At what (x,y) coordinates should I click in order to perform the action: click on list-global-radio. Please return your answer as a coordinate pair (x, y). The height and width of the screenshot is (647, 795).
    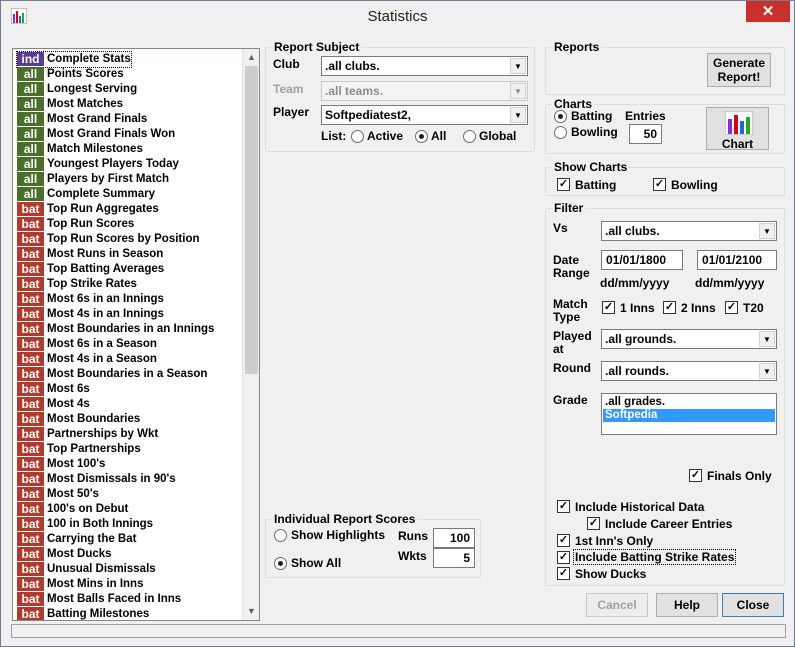
    Looking at the image, I should click on (469, 136).